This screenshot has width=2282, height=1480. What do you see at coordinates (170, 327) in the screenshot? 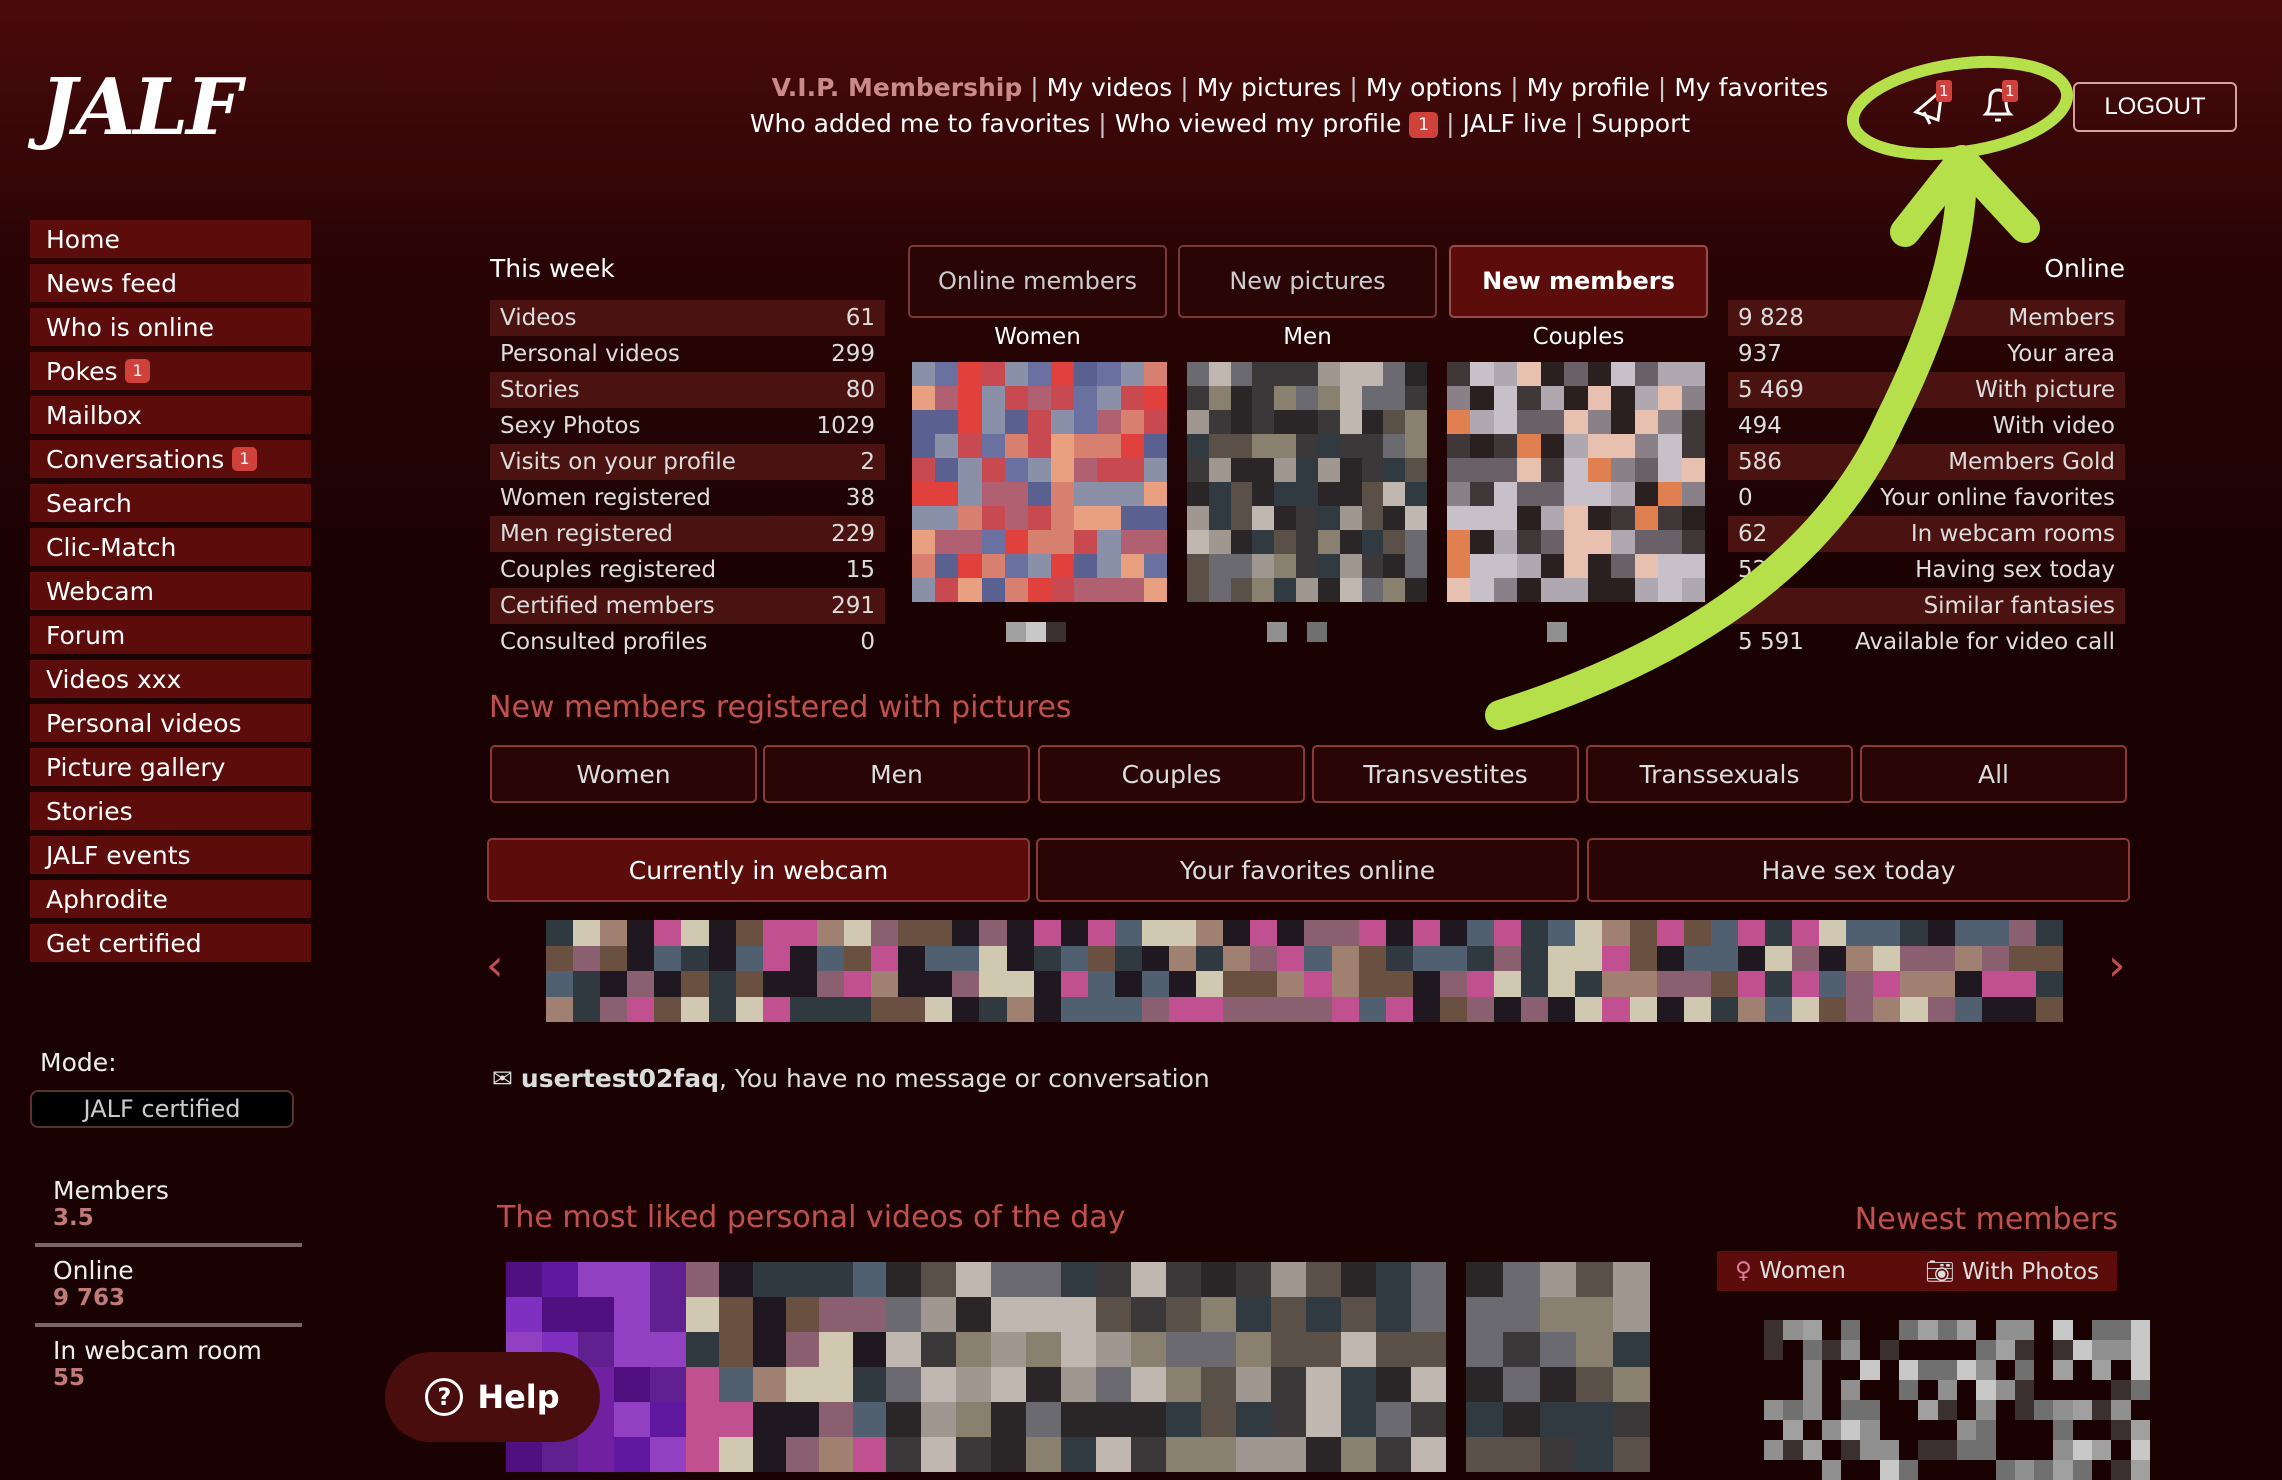
I see `sidebar-item-who-is-online: Who is online` at bounding box center [170, 327].